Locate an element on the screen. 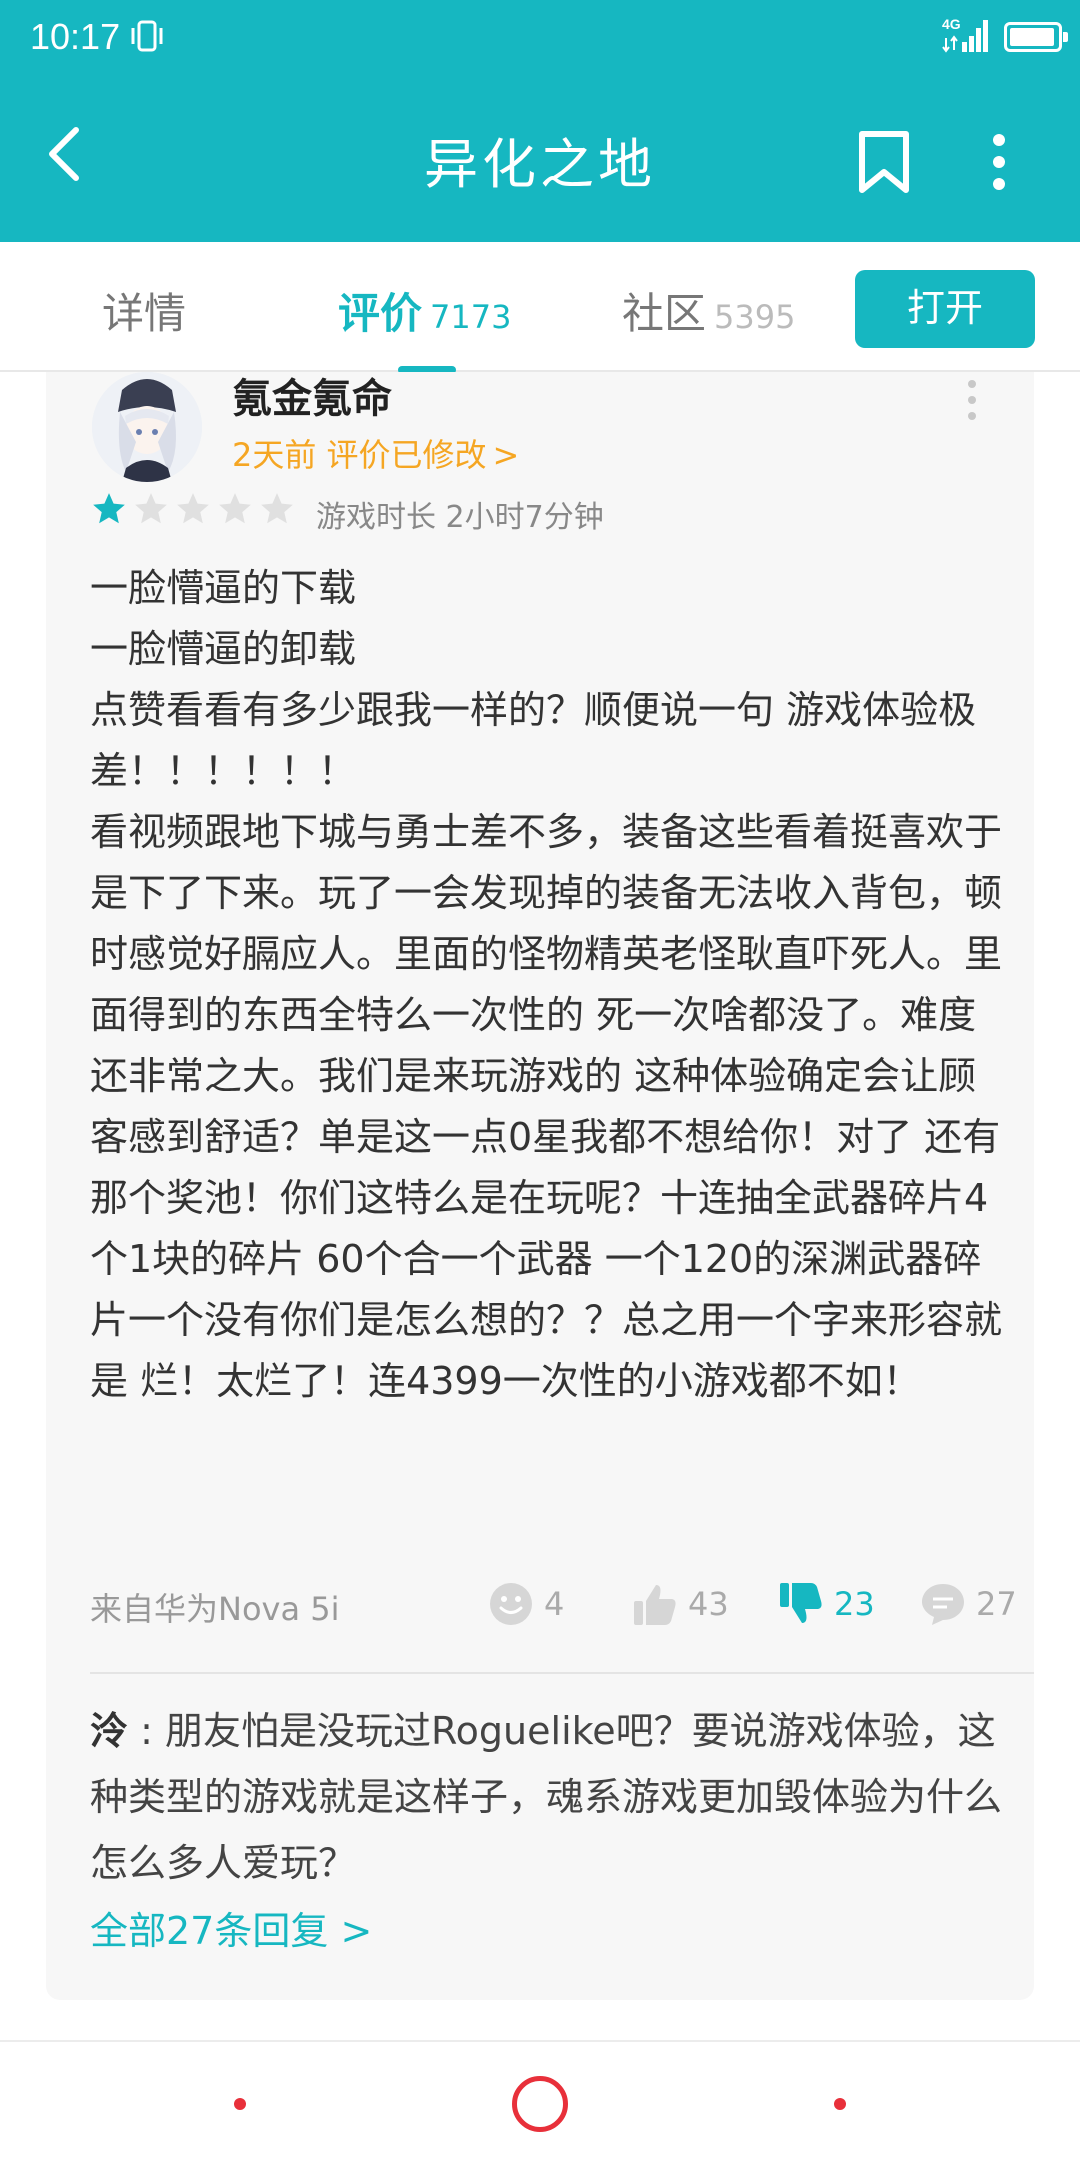  divider is located at coordinates (562, 1673).